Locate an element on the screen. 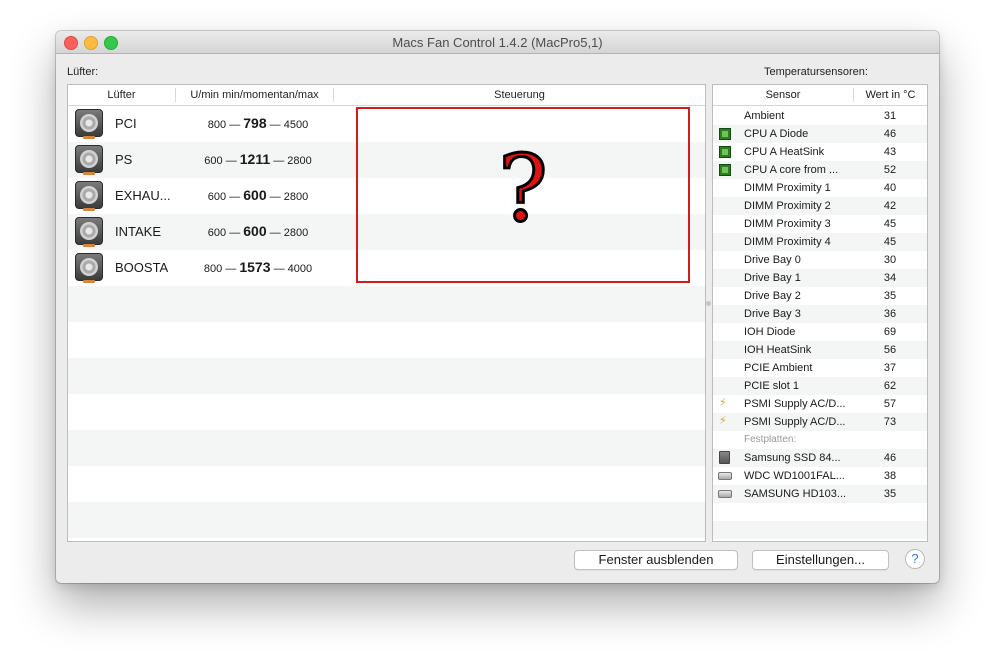  sensors-section-label: Temperatursensoren: is located at coordinates (816, 72).